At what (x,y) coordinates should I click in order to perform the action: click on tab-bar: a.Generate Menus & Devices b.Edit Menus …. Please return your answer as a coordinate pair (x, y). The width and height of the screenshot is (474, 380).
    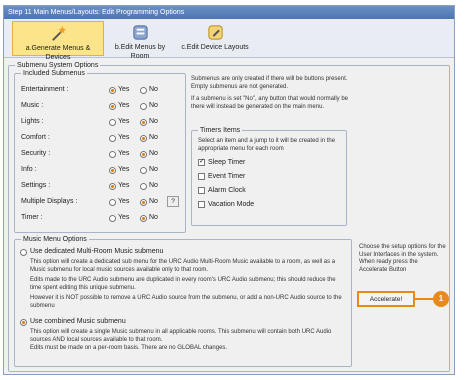
    Looking at the image, I should click on (229, 40).